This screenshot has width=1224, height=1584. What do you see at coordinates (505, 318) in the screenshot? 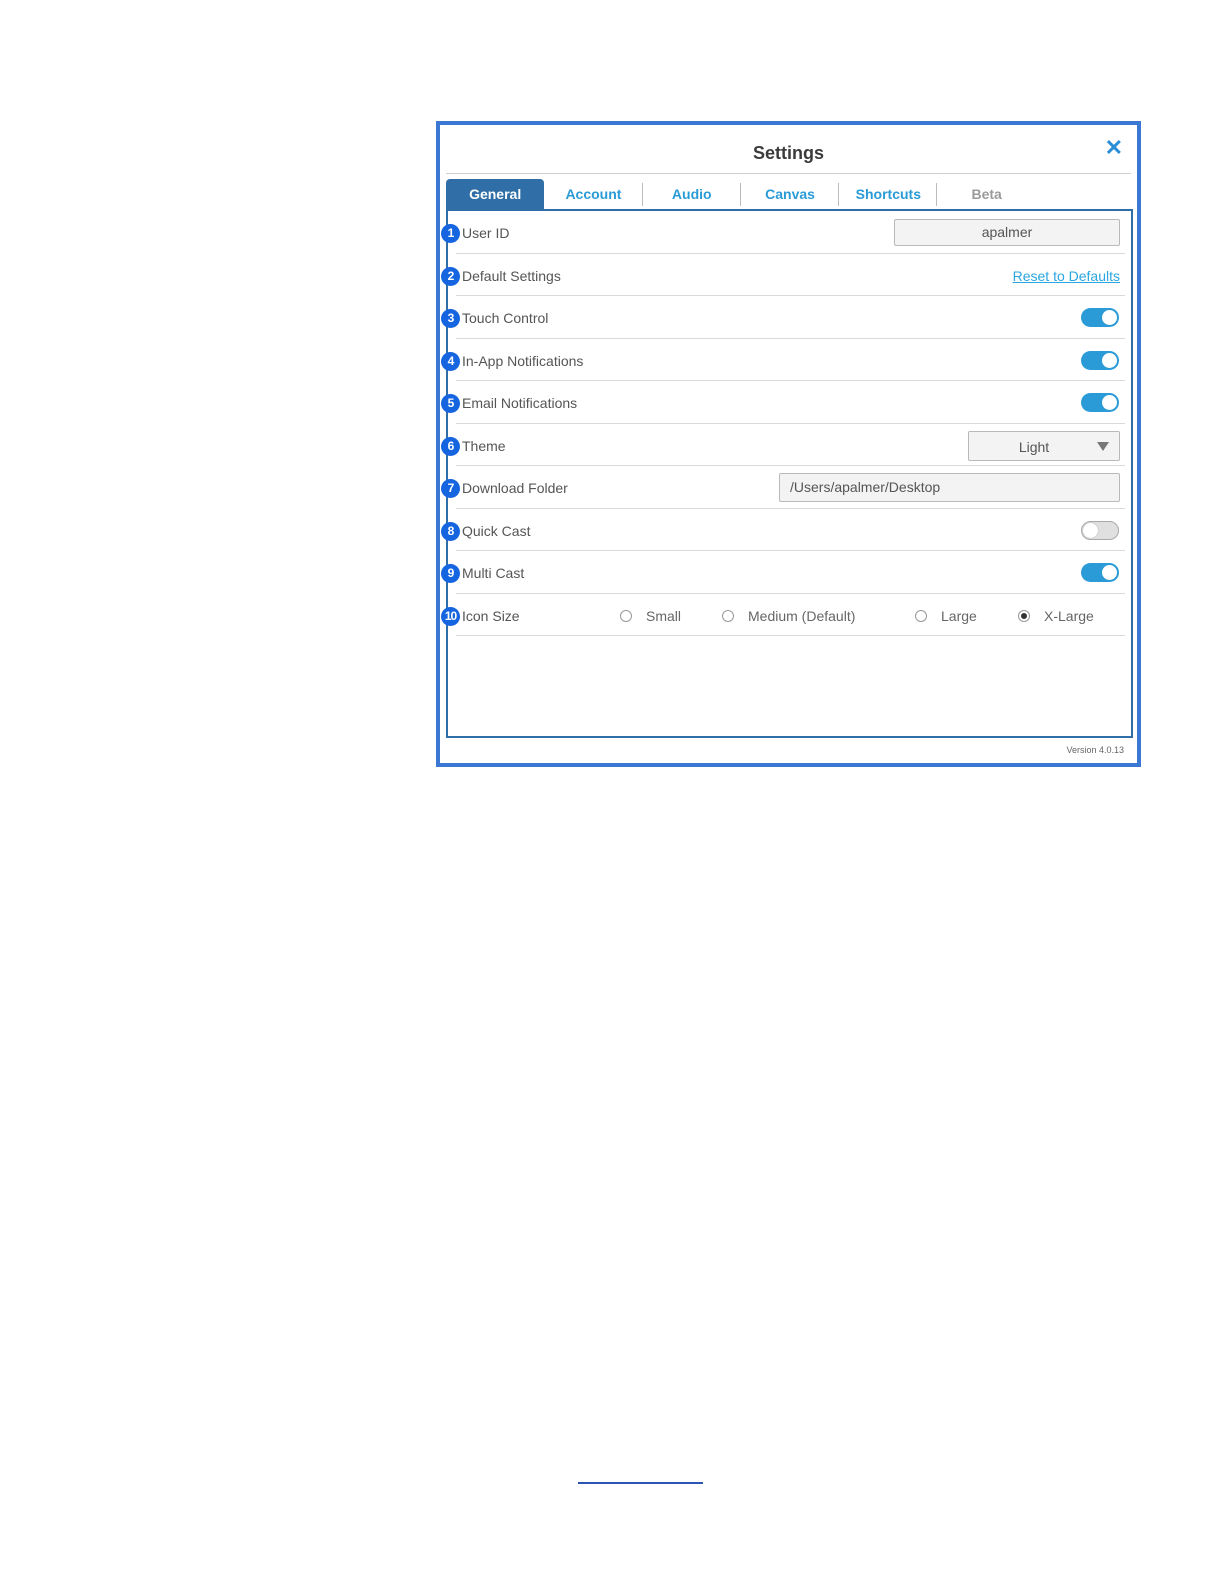
I see `touch-control-label: Touch Control` at bounding box center [505, 318].